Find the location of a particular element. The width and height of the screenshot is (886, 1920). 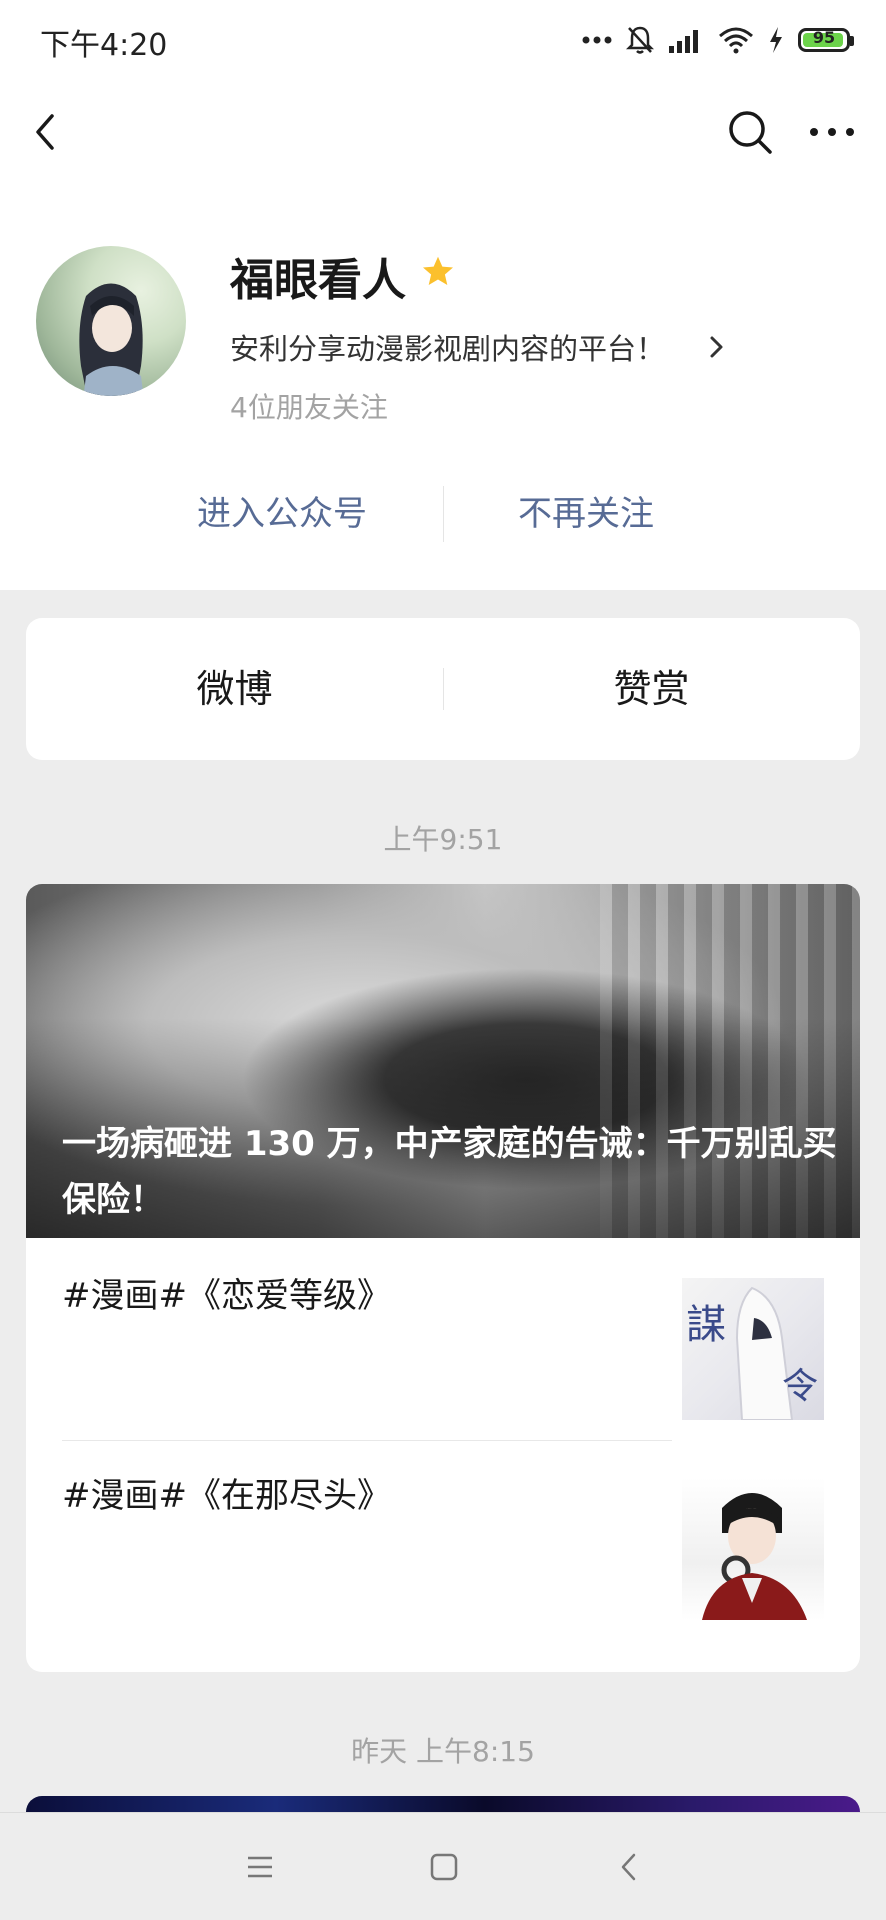

home-square-icon is located at coordinates (444, 1867).